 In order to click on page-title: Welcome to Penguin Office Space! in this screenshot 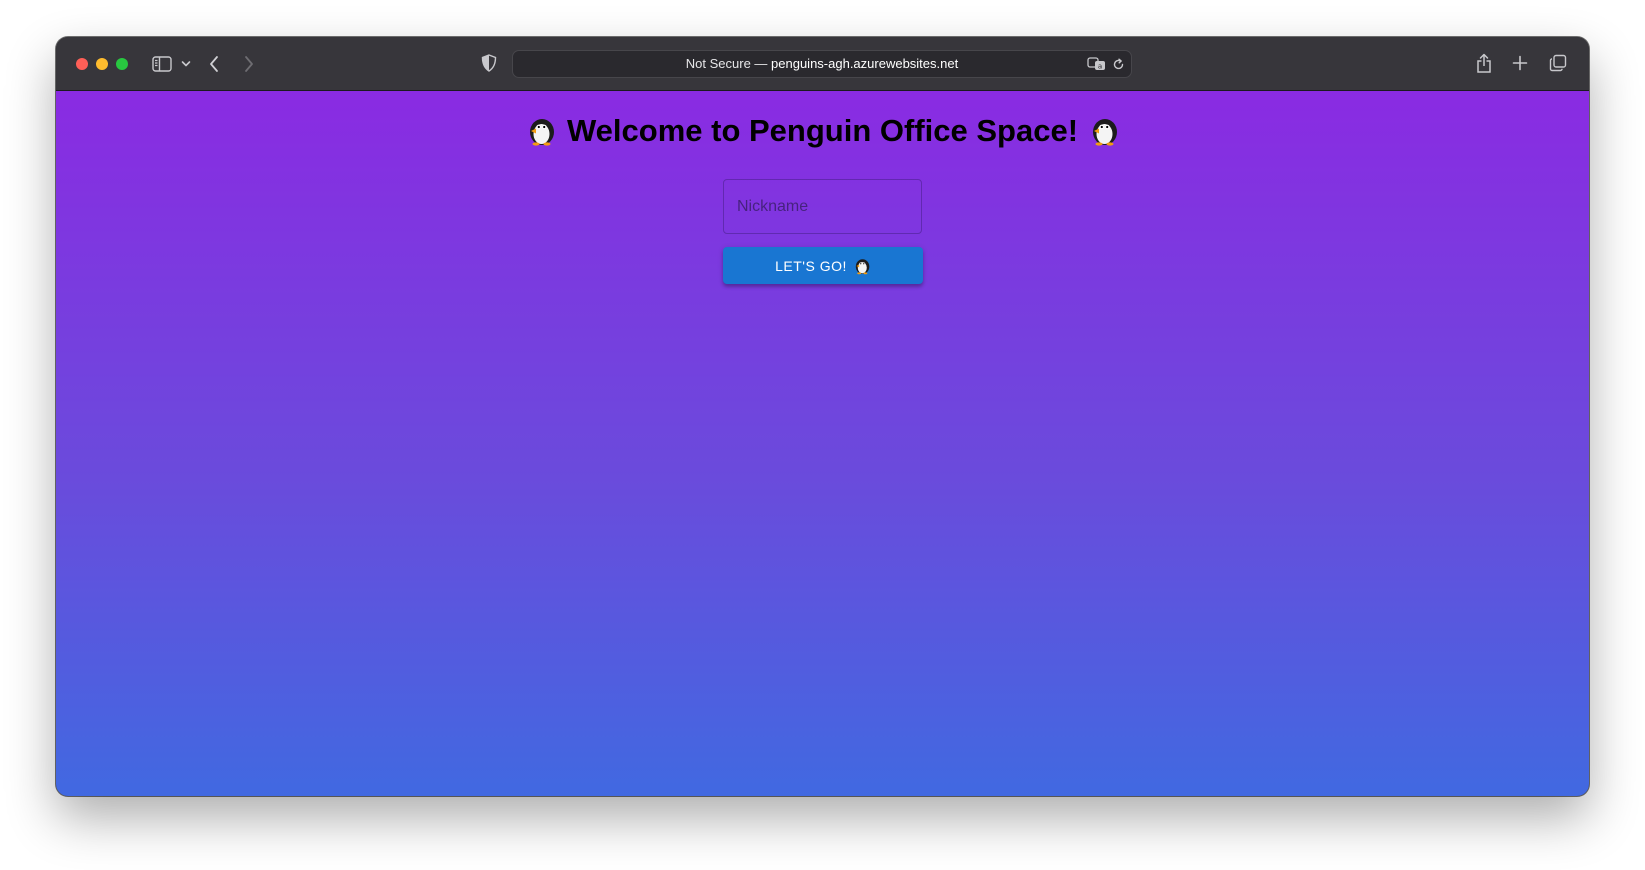, I will do `click(822, 130)`.